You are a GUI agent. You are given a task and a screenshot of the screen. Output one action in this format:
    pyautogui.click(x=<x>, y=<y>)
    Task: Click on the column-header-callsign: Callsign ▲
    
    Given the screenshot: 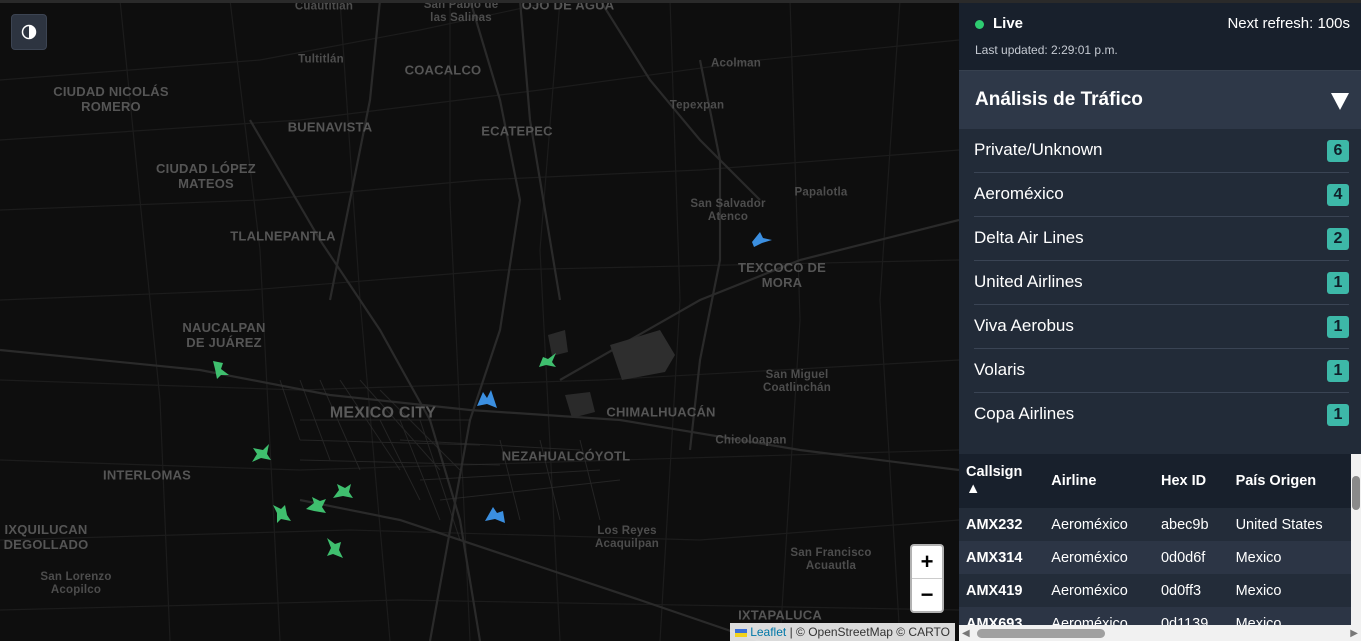 What is the action you would take?
    pyautogui.click(x=1002, y=481)
    